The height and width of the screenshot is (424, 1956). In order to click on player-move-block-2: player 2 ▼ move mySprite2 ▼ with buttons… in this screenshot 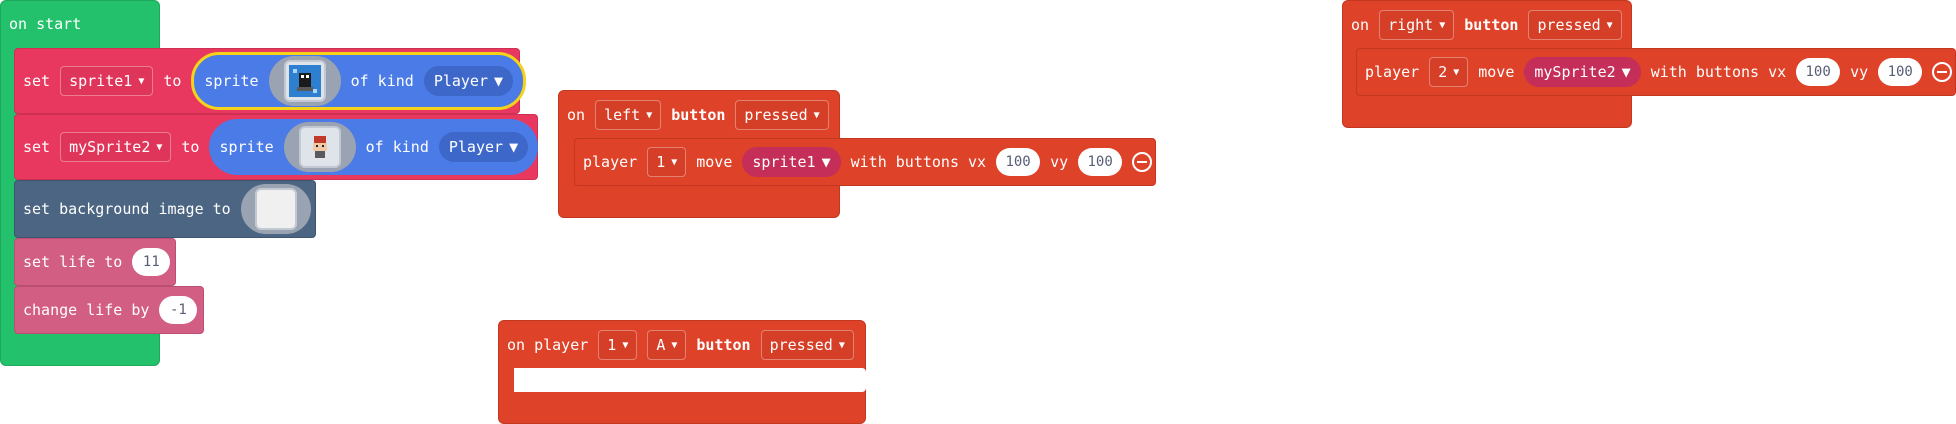, I will do `click(1656, 72)`.